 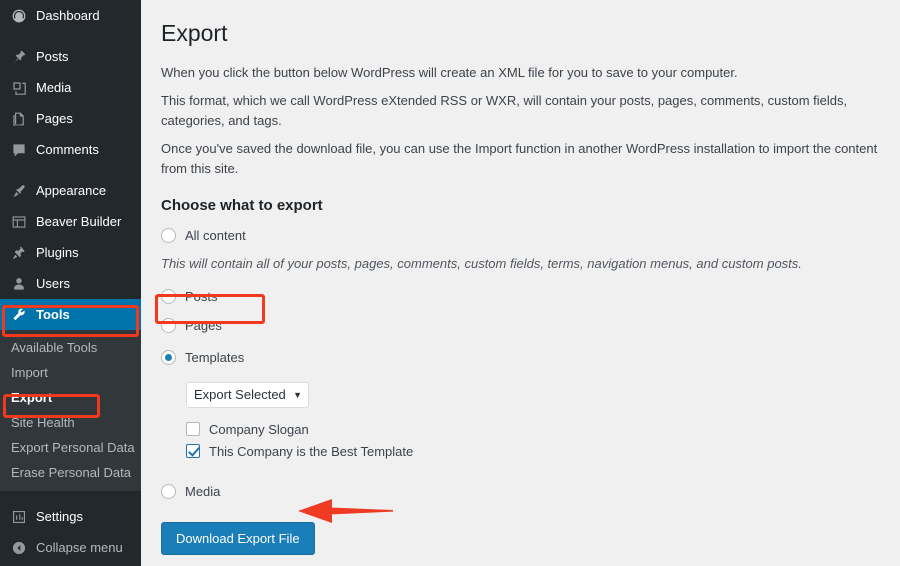 I want to click on sidebar-item-plugins: Plugins, so click(x=70, y=252).